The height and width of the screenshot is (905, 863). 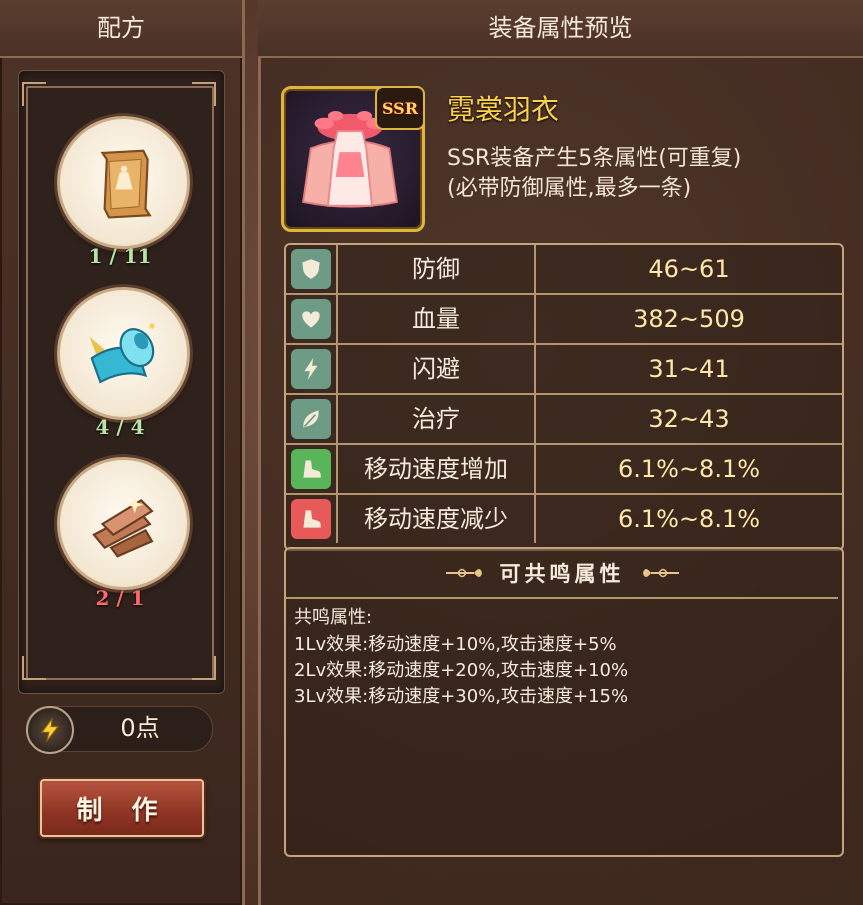 What do you see at coordinates (120, 256) in the screenshot?
I see `material-count-scroll: 1 / 11` at bounding box center [120, 256].